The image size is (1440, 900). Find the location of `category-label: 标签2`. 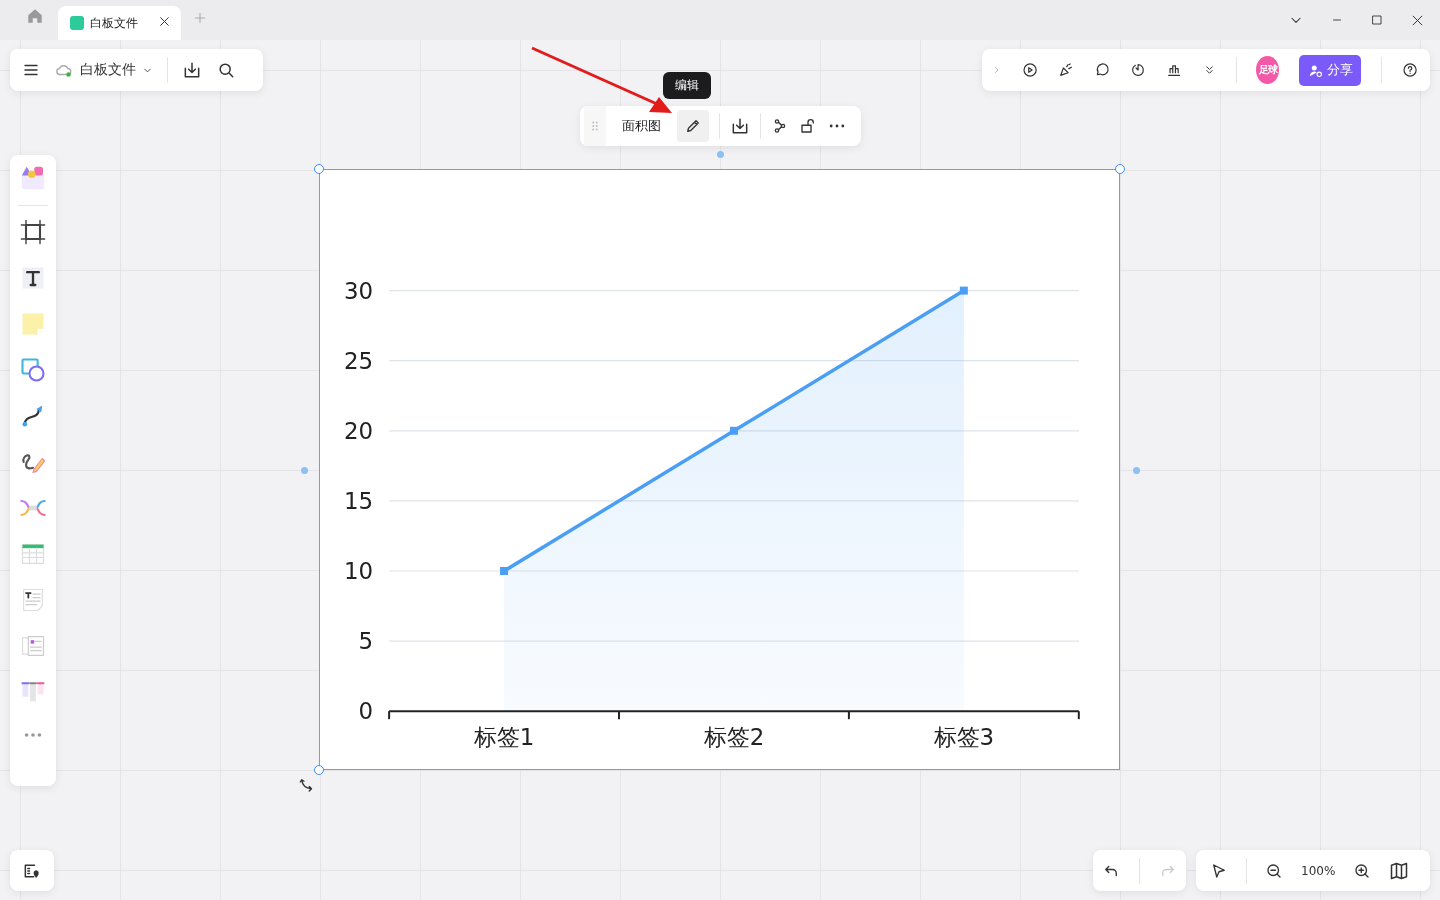

category-label: 标签2 is located at coordinates (734, 737).